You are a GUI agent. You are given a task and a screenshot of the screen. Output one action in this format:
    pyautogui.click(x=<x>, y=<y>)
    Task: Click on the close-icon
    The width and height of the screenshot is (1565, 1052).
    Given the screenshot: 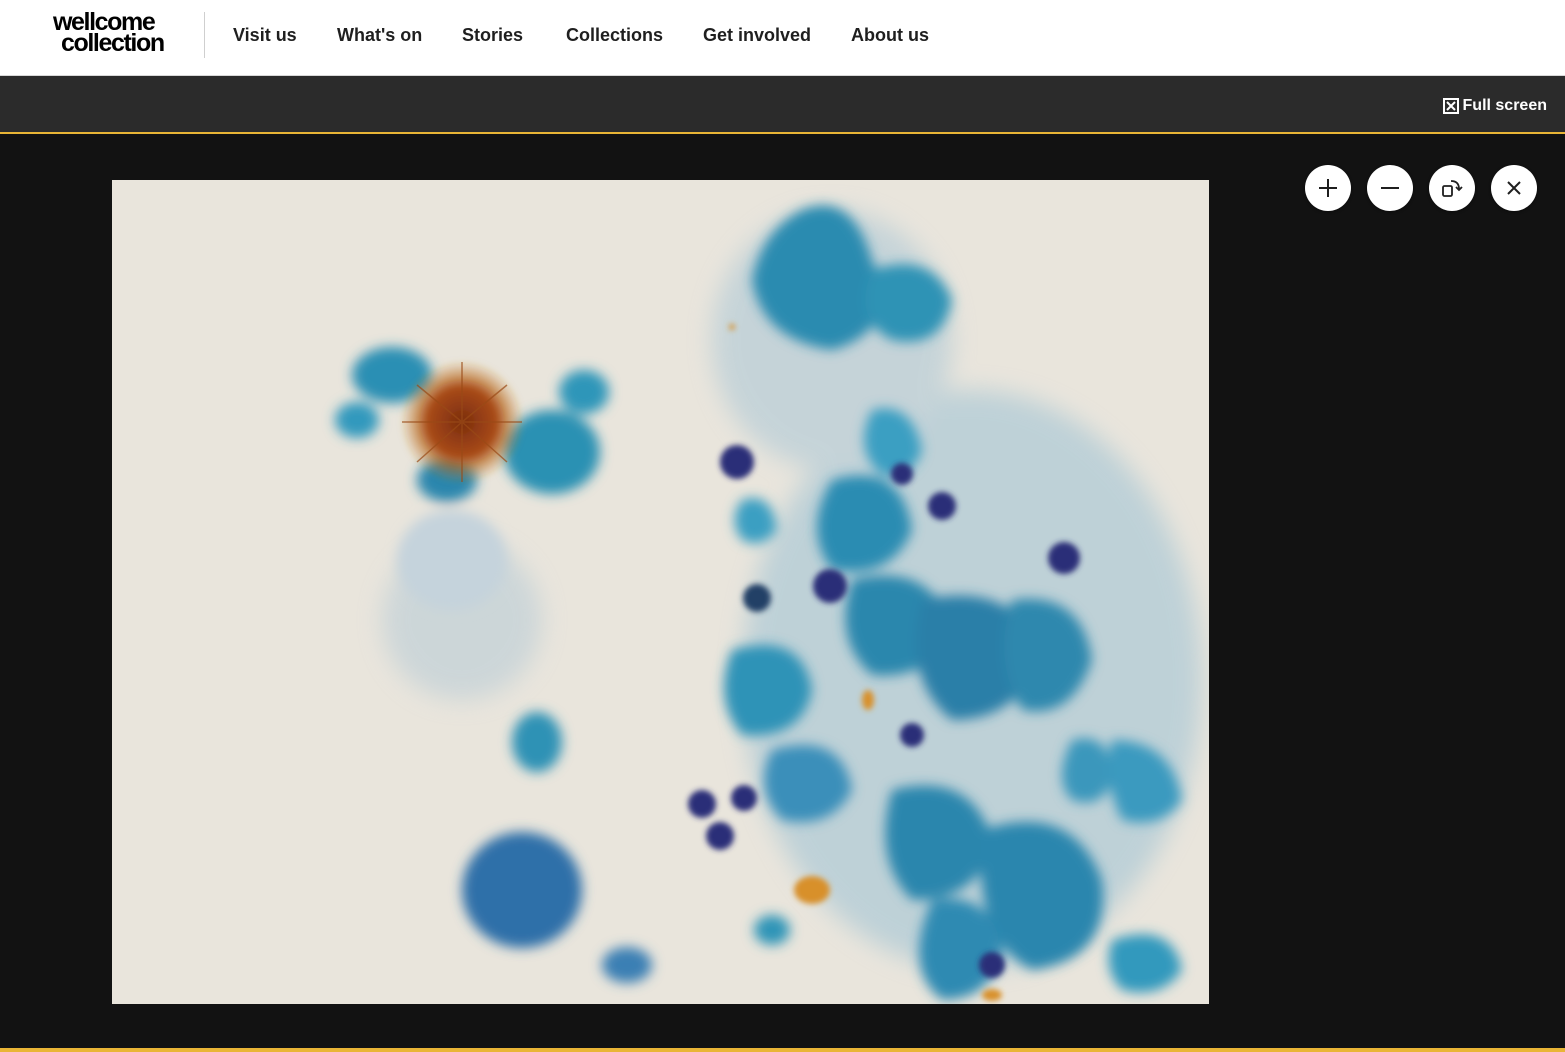 What is the action you would take?
    pyautogui.click(x=1514, y=188)
    